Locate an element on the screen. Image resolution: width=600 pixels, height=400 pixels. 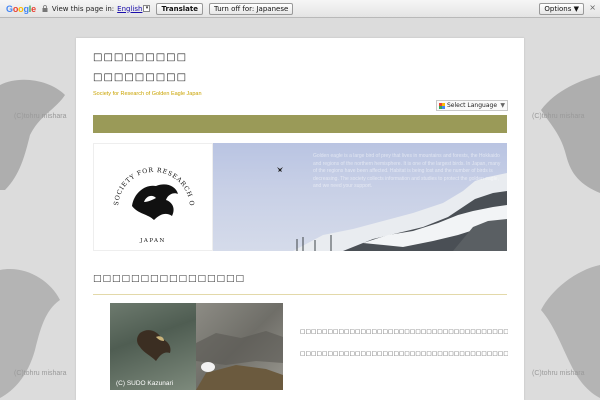
background-eagle-right-top is located at coordinates (570, 134).